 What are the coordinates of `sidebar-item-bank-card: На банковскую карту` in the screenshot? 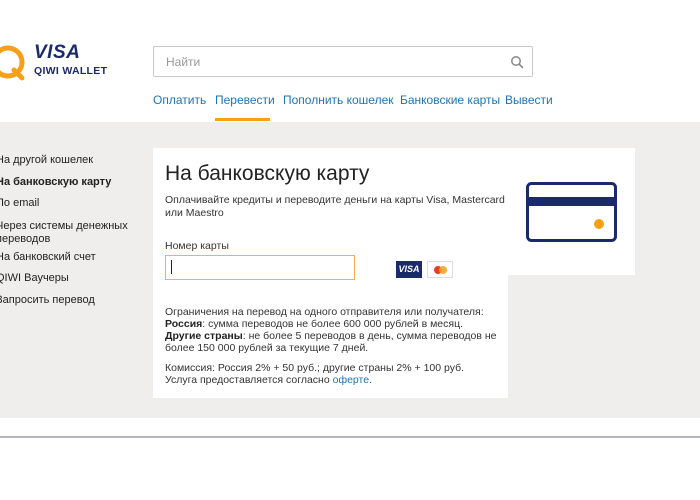 It's located at (55, 182).